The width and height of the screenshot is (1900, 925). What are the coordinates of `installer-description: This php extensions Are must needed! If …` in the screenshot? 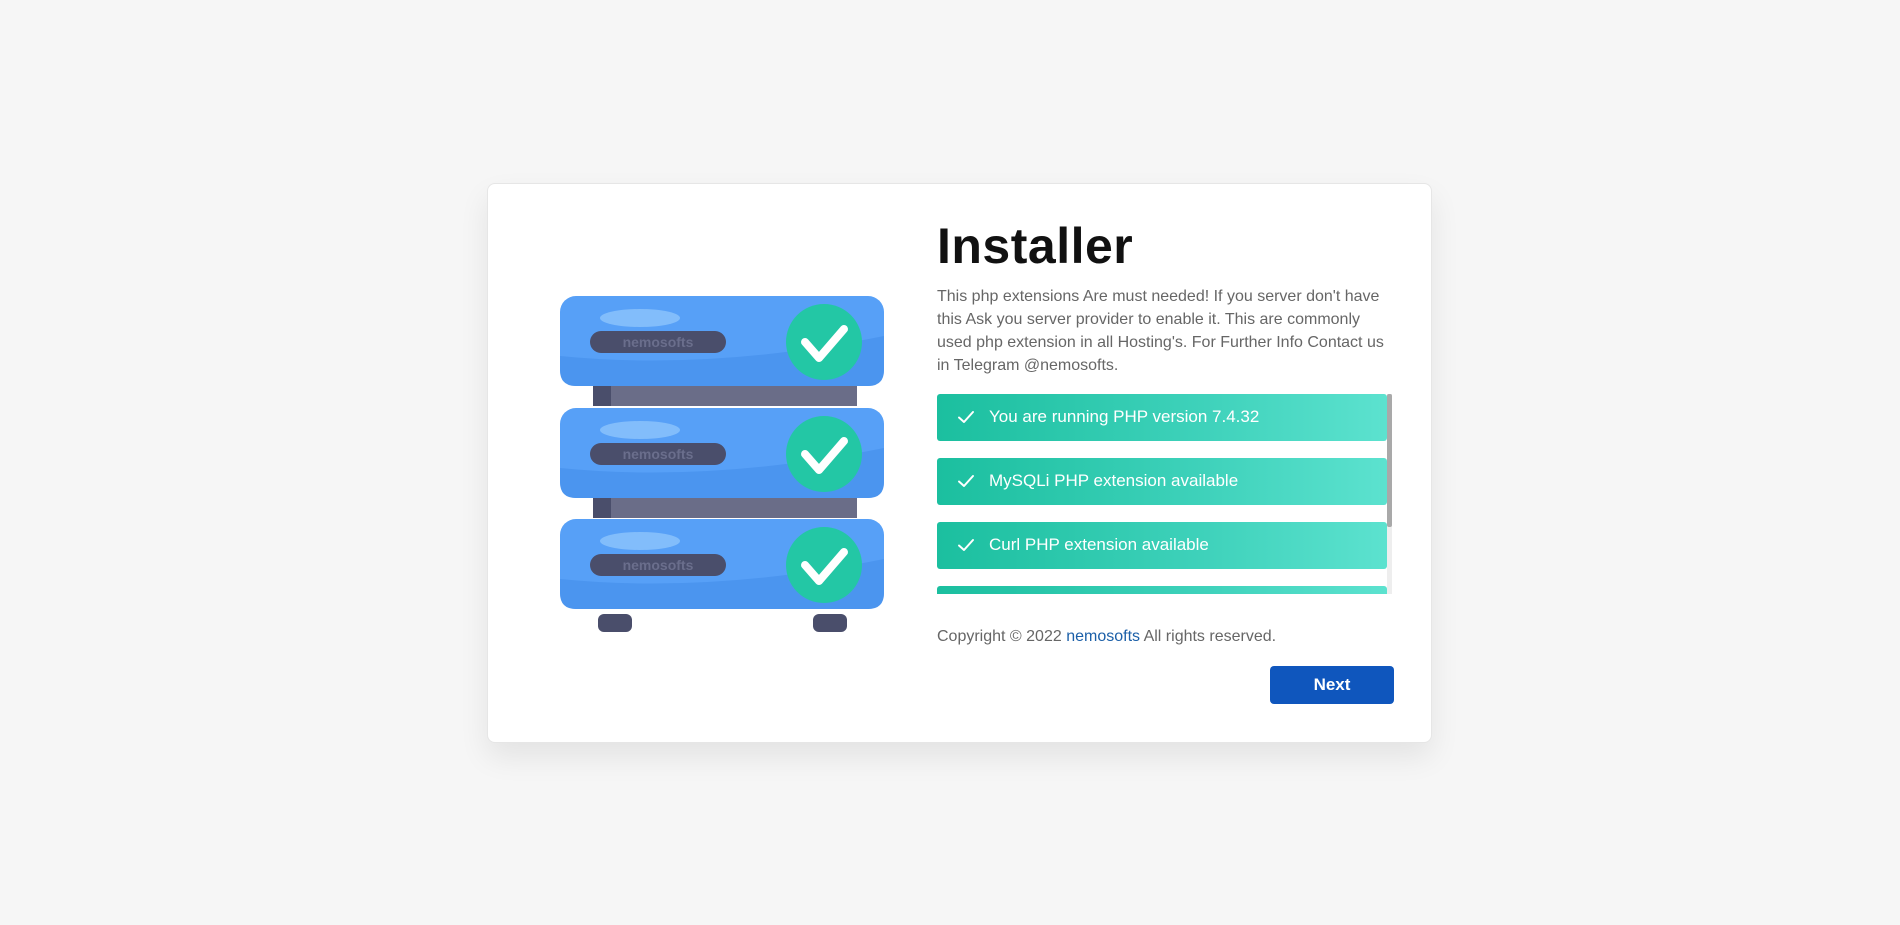 It's located at (1160, 330).